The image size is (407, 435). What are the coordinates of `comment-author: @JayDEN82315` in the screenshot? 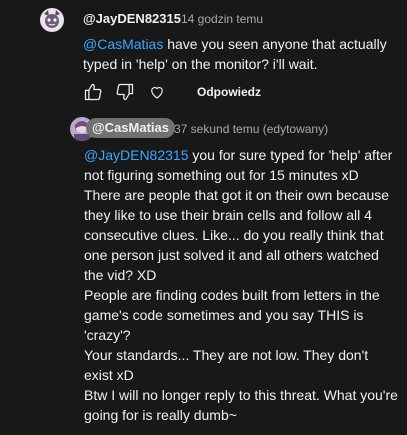 It's located at (132, 18).